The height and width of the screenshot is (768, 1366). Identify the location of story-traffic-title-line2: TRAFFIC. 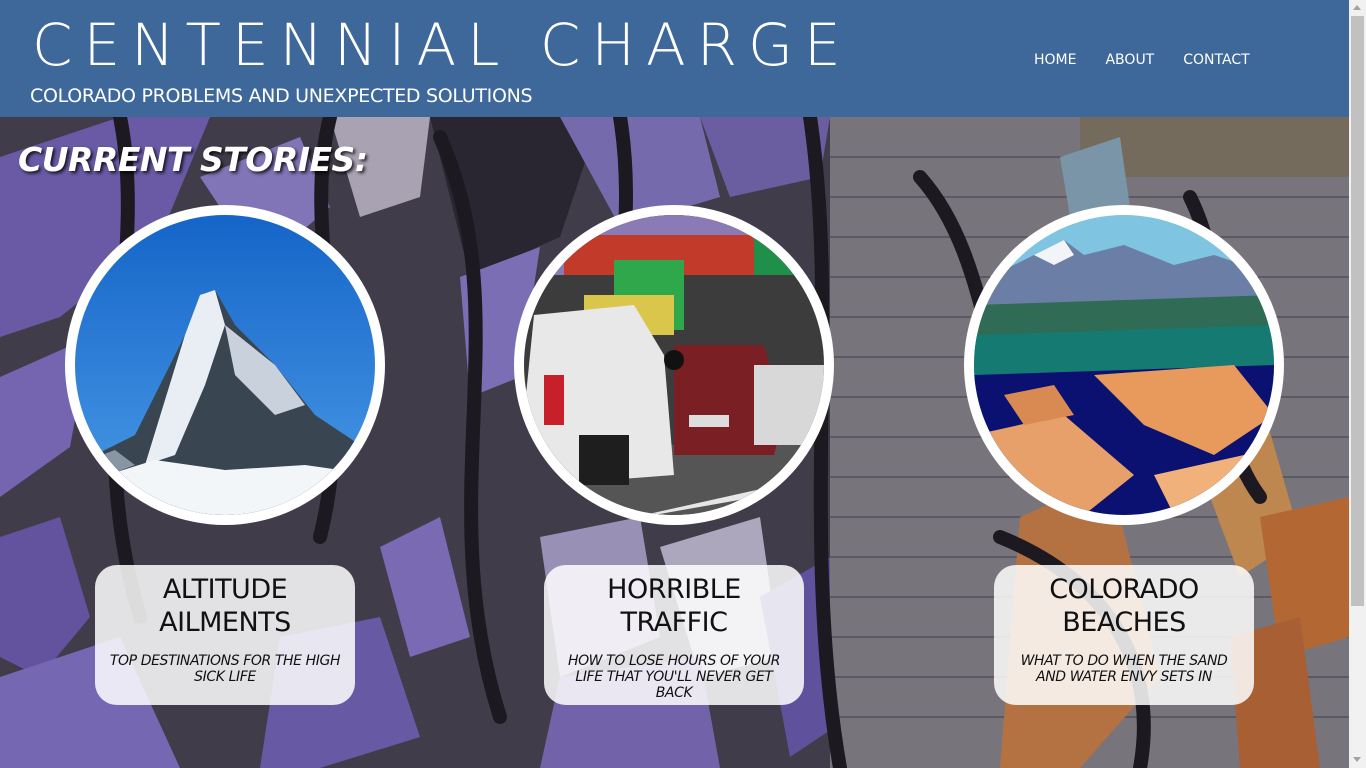
(674, 622).